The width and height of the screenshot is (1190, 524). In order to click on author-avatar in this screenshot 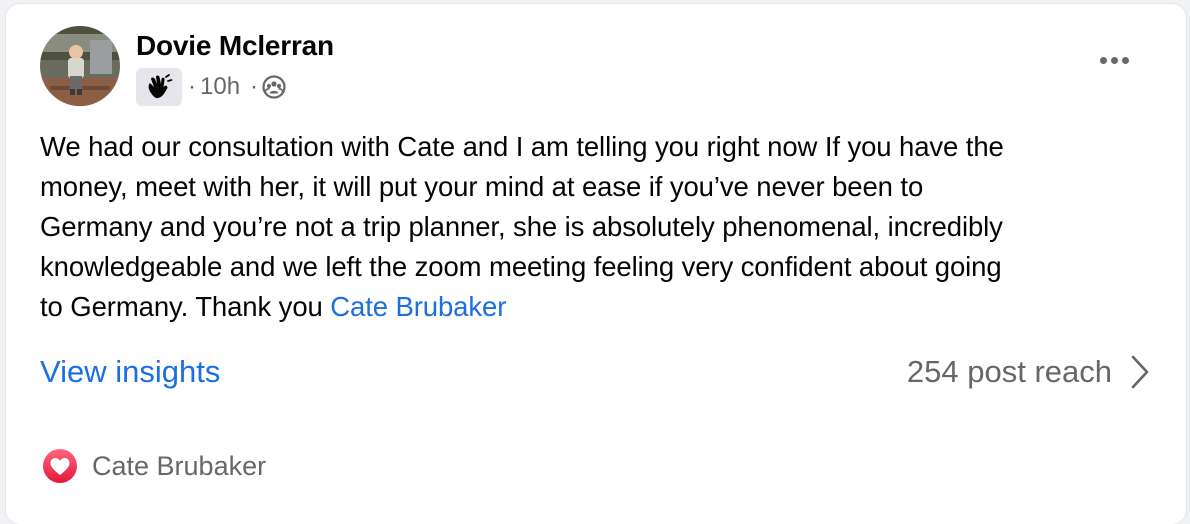, I will do `click(80, 66)`.